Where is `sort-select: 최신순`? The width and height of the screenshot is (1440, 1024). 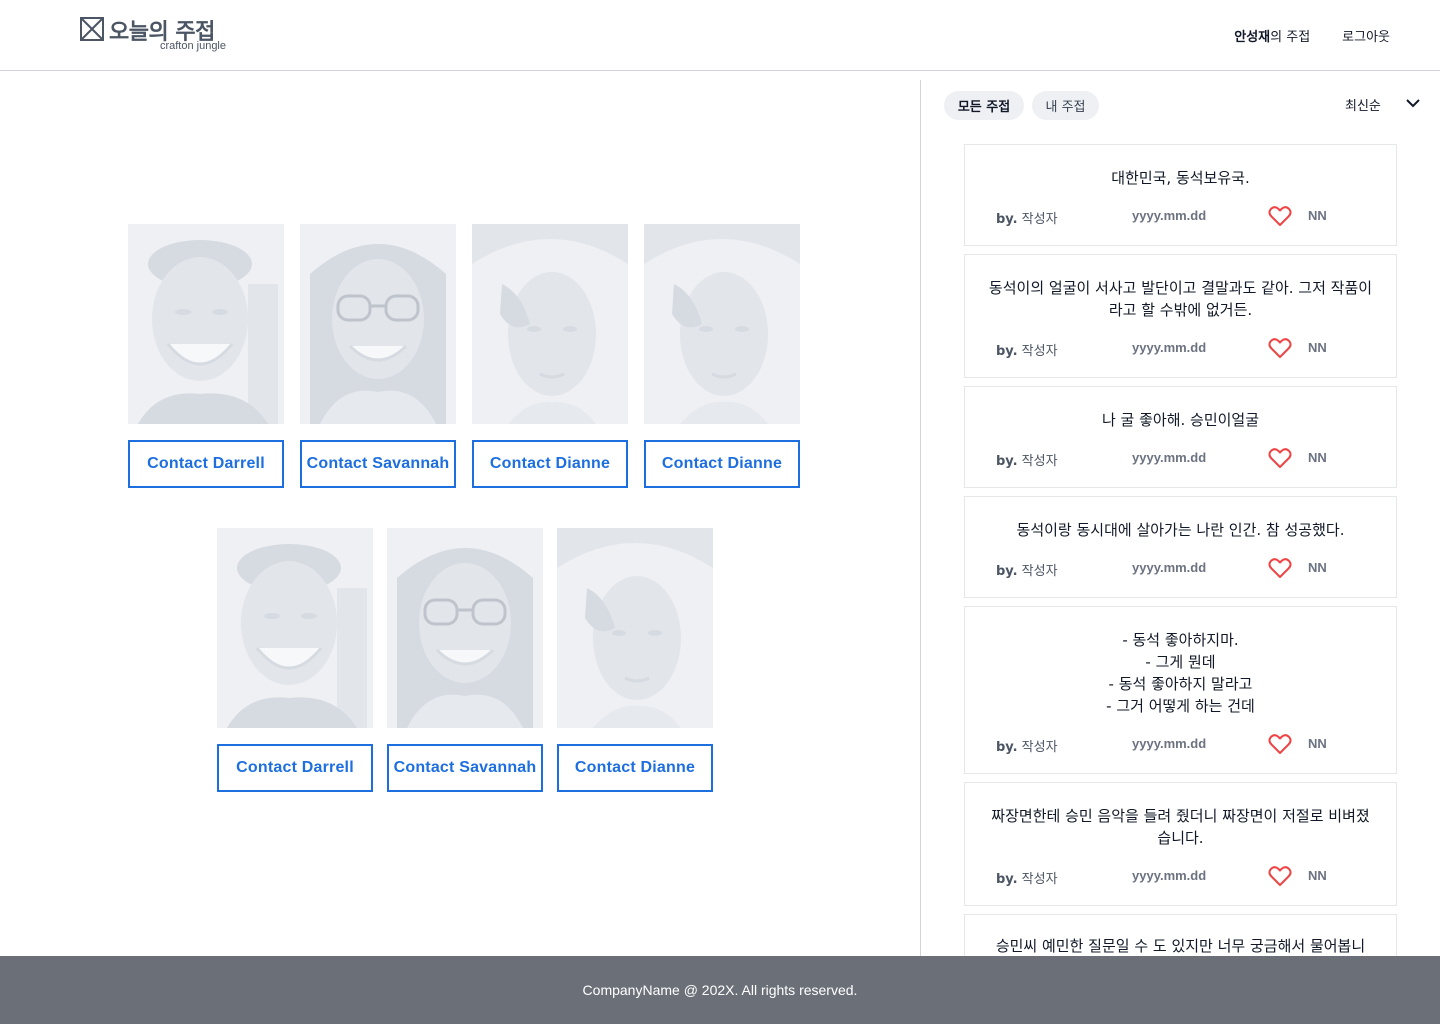
sort-select: 최신순 is located at coordinates (1363, 104).